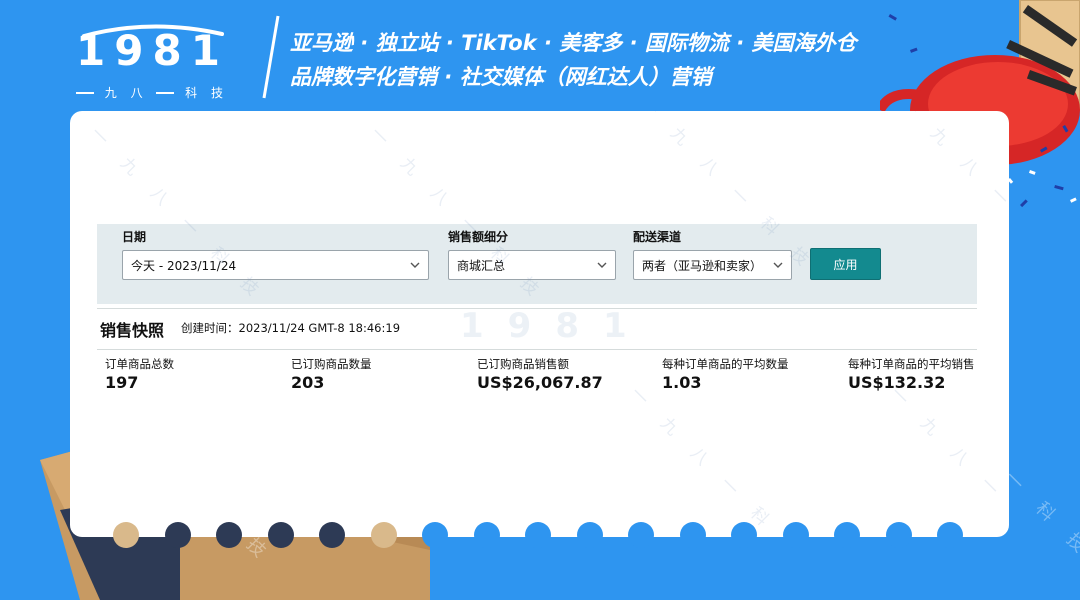 Image resolution: width=1080 pixels, height=600 pixels. What do you see at coordinates (845, 264) in the screenshot?
I see `apply-button: 应用` at bounding box center [845, 264].